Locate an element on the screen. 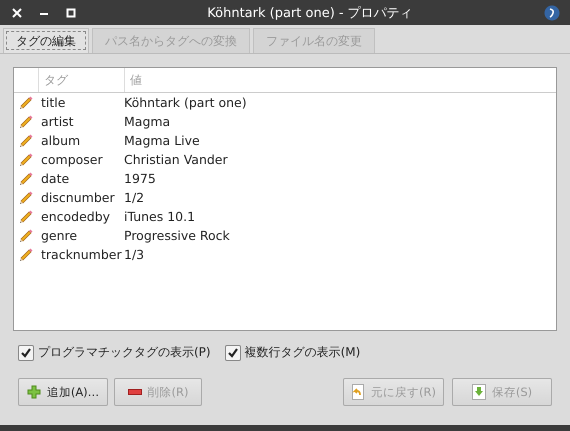  tab: タグの編集 is located at coordinates (46, 40).